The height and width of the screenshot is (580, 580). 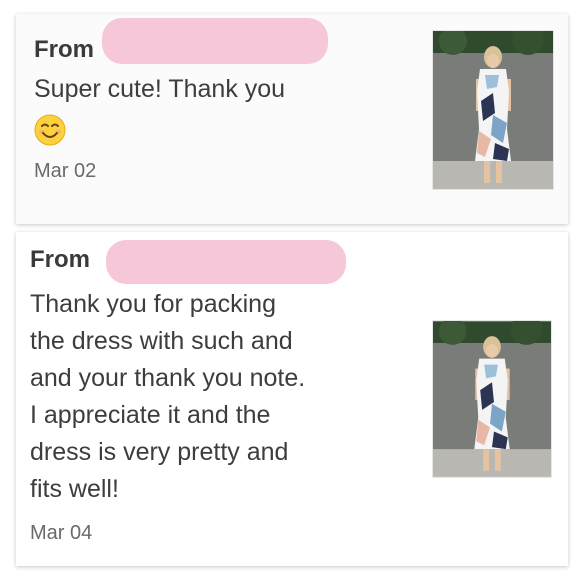 What do you see at coordinates (50, 130) in the screenshot?
I see `smiling-face-icon` at bounding box center [50, 130].